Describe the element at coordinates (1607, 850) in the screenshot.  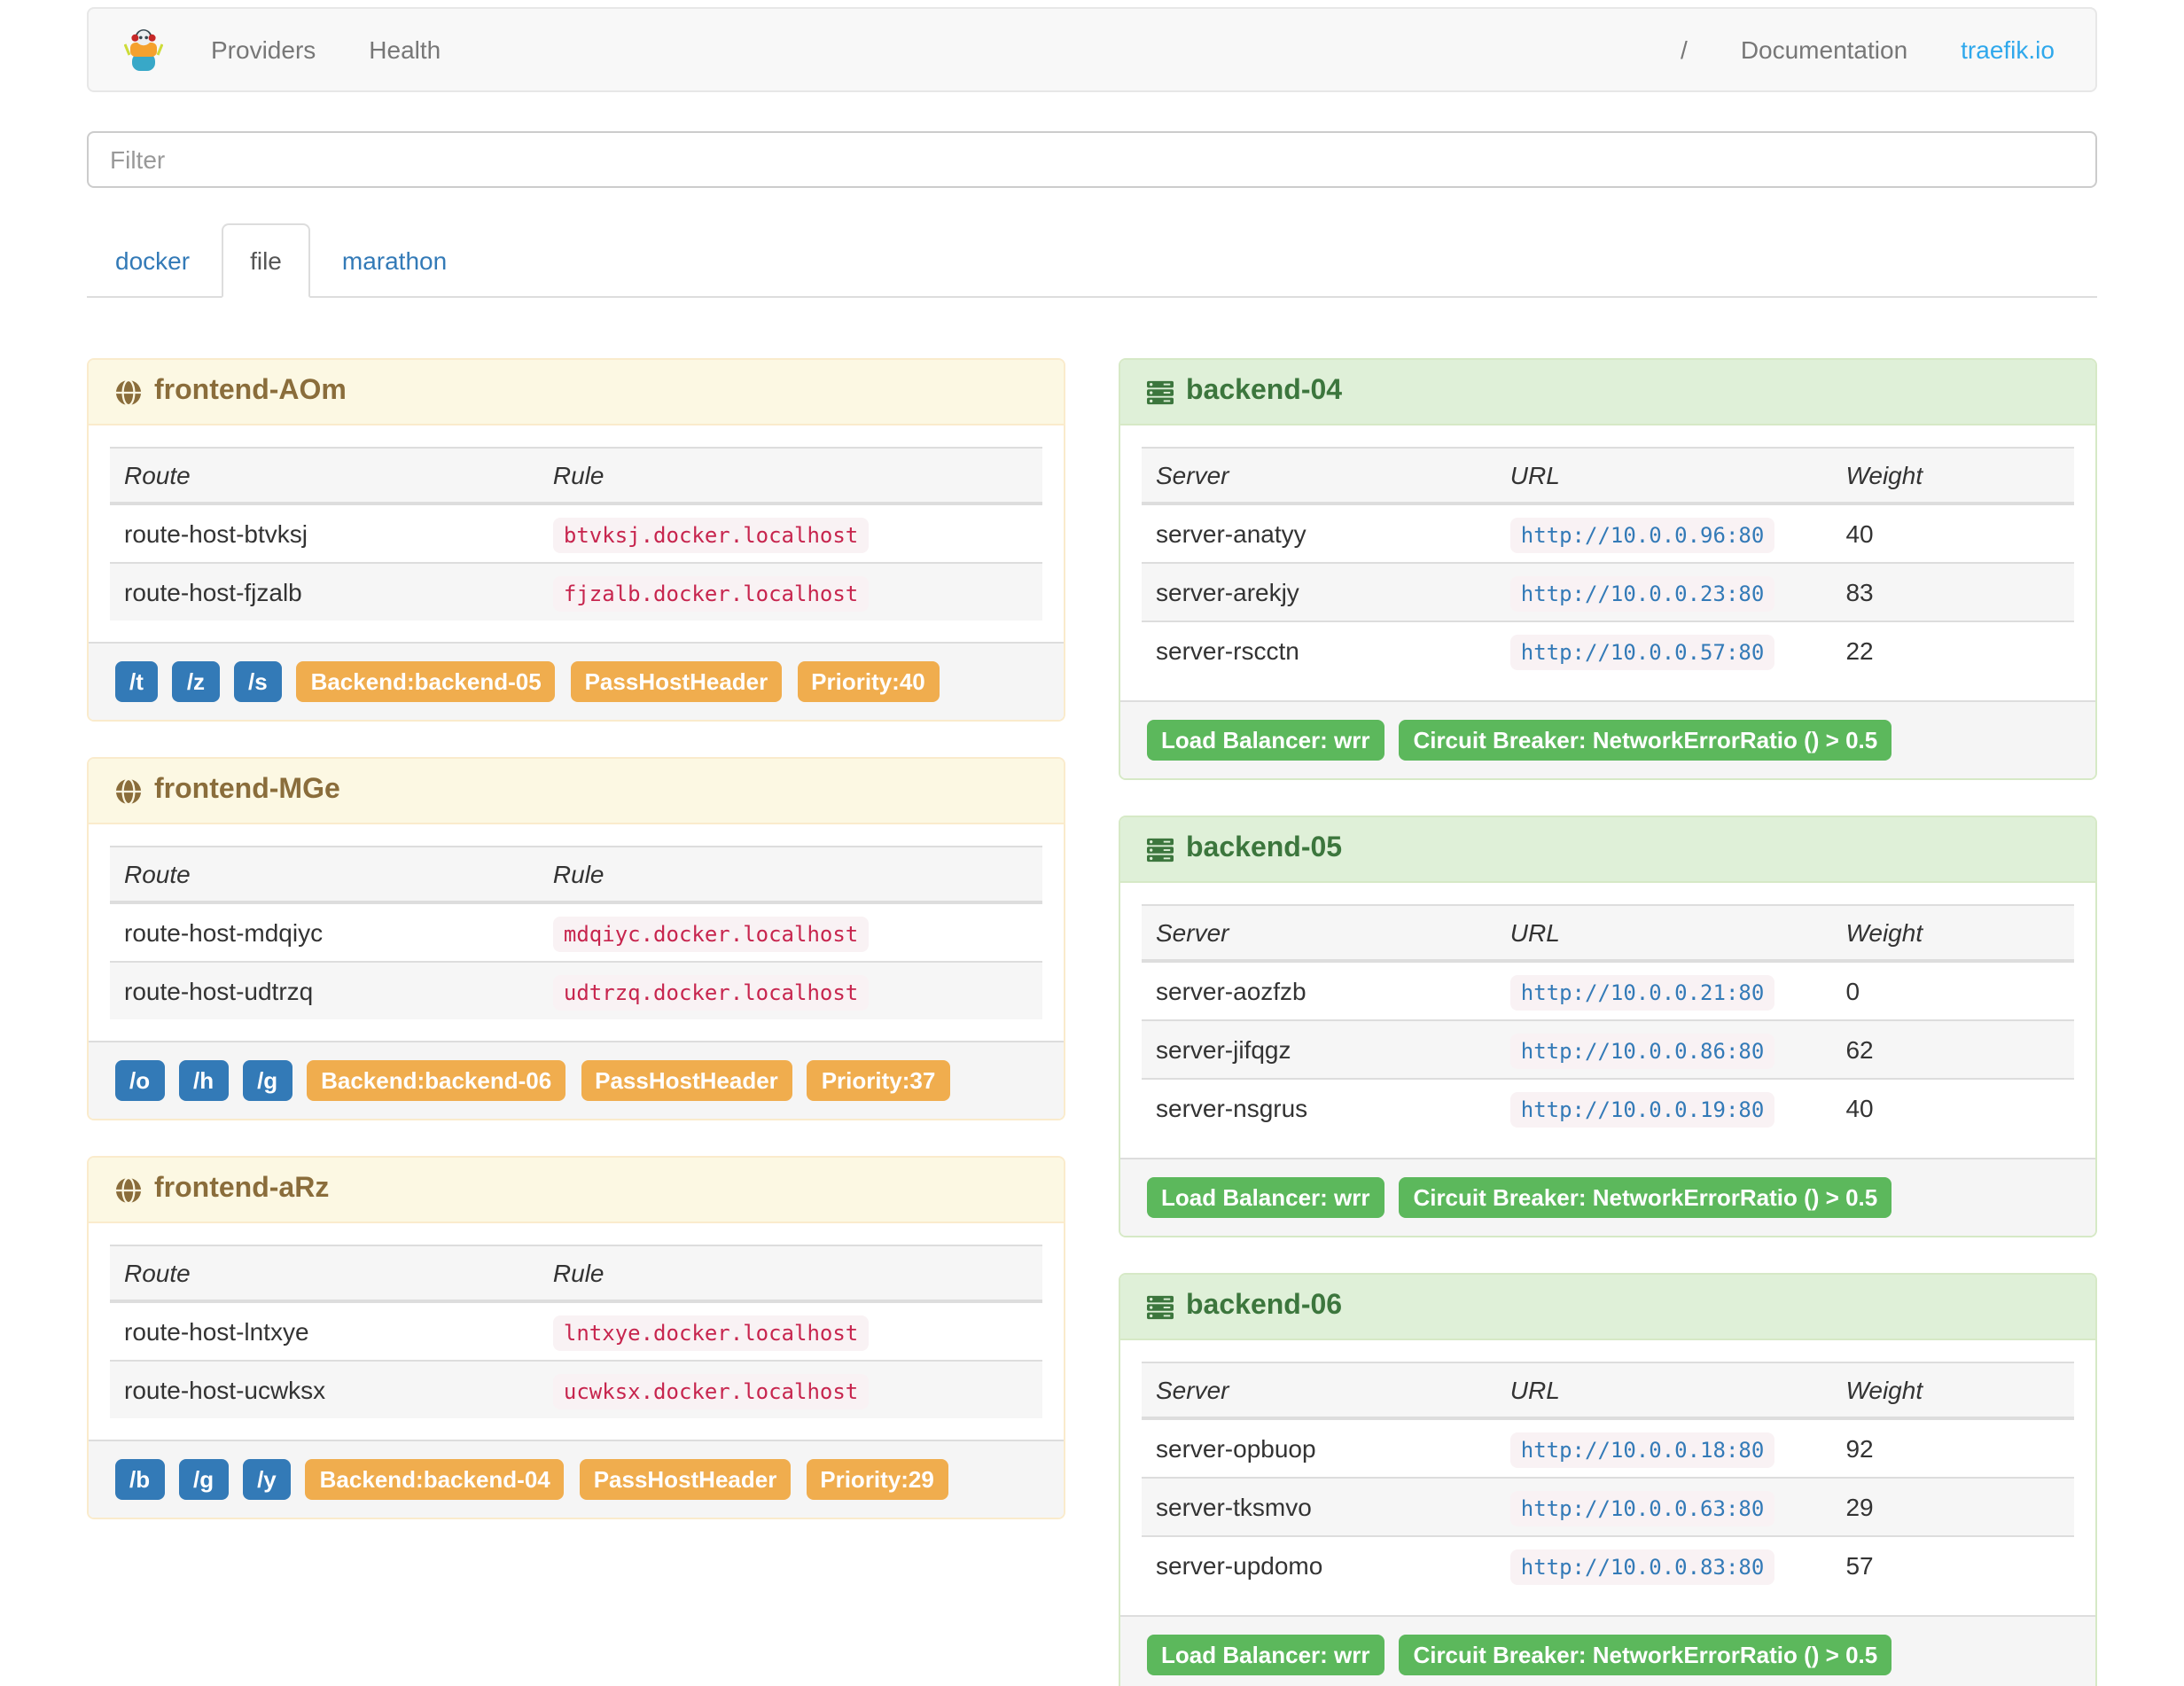
I see `backend-card-header: backend-05` at that location.